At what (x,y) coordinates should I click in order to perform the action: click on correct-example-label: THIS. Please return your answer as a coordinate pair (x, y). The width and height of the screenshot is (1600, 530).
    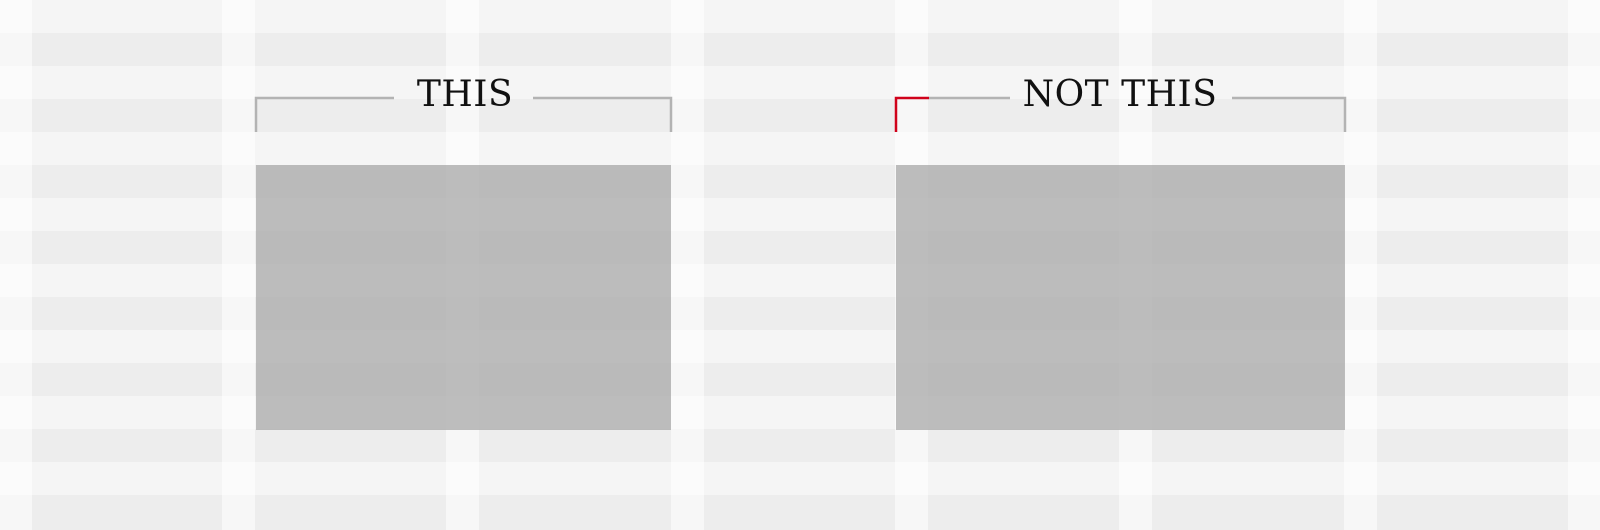
    Looking at the image, I should click on (465, 94).